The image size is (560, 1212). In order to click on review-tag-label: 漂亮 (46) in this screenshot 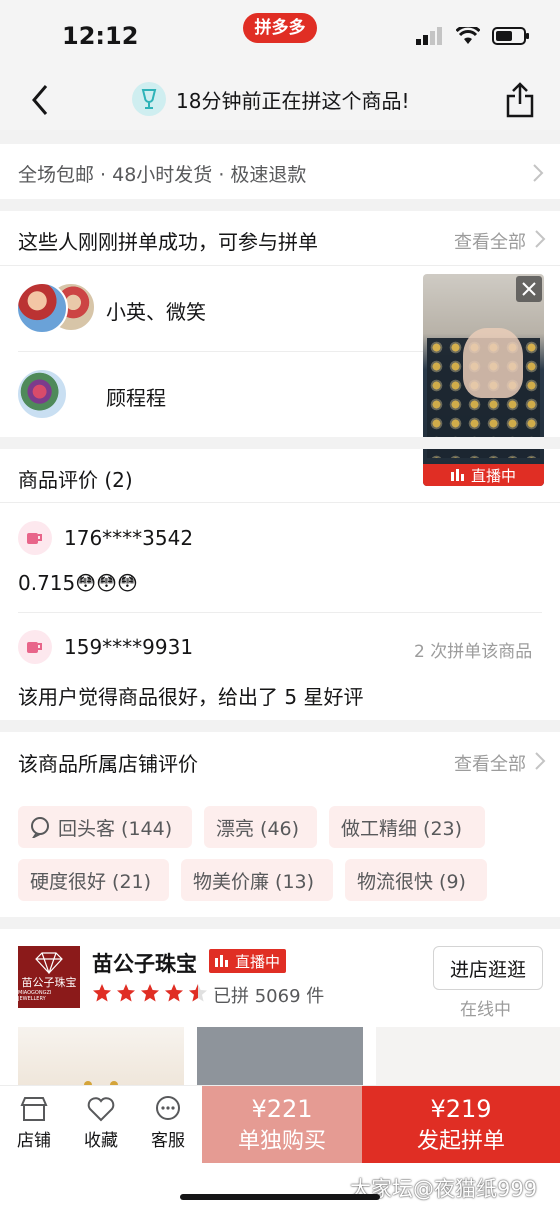, I will do `click(258, 828)`.